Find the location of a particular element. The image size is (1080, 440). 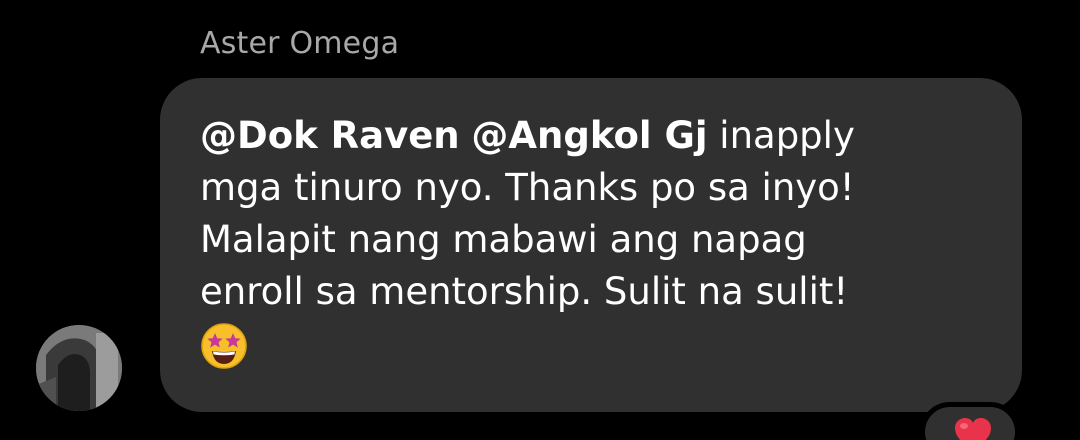

reaction-badge is located at coordinates (970, 421).